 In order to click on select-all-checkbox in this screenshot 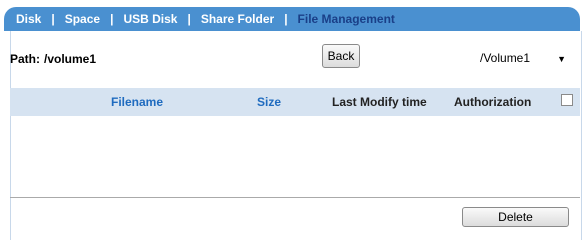, I will do `click(567, 100)`.